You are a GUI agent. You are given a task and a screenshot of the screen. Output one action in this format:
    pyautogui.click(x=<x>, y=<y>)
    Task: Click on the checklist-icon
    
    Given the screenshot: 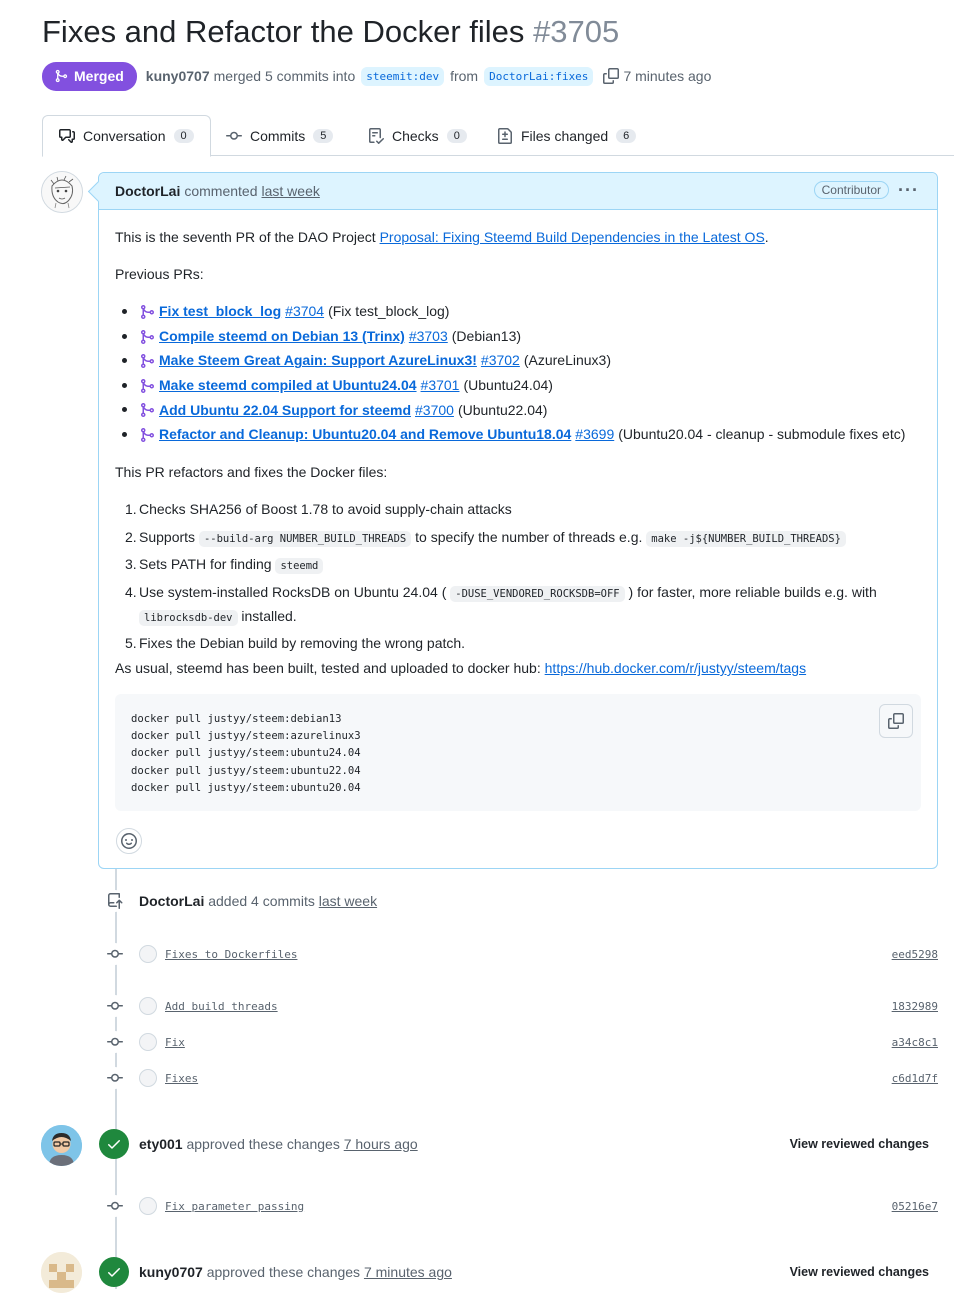 What is the action you would take?
    pyautogui.click(x=376, y=135)
    